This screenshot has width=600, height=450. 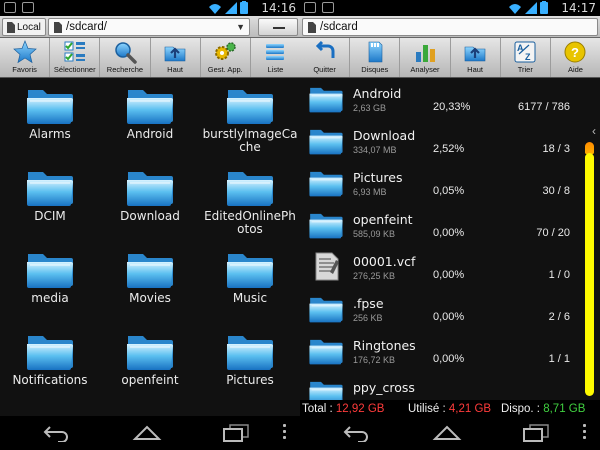 What do you see at coordinates (150, 275) in the screenshot?
I see `folder-movies: Movies` at bounding box center [150, 275].